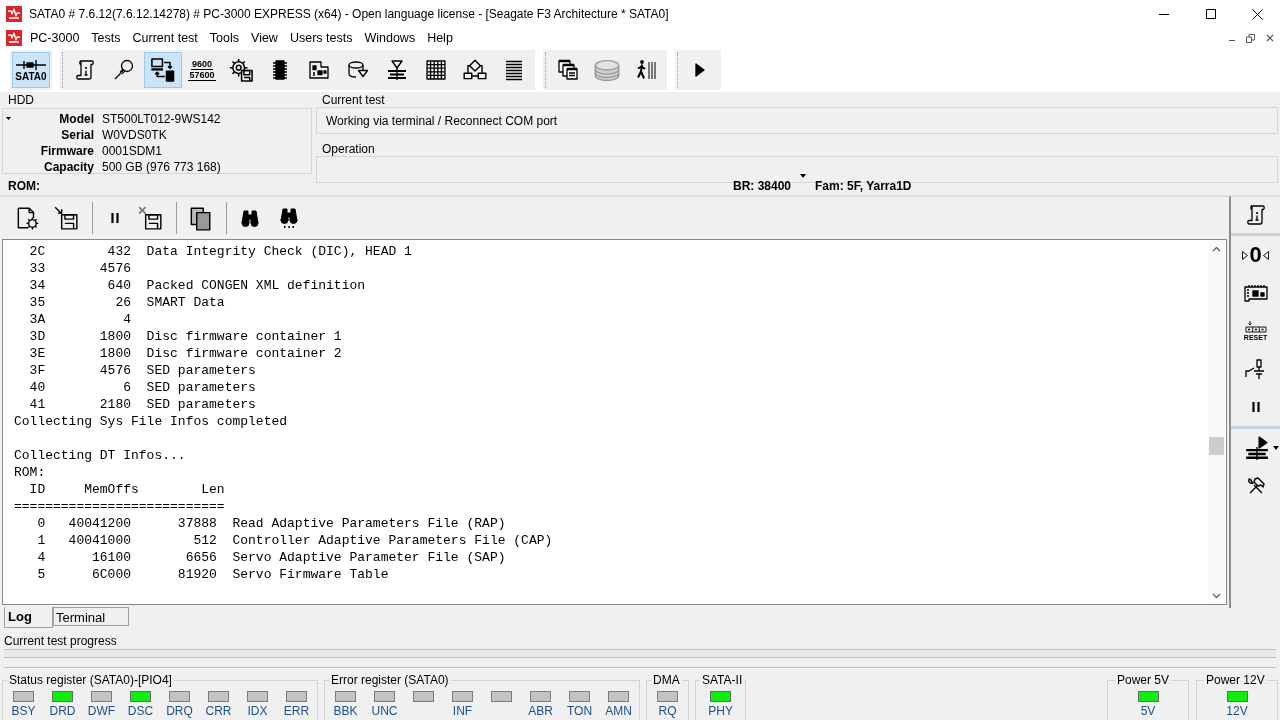  What do you see at coordinates (24, 186) in the screenshot?
I see `area-label: ROM:` at bounding box center [24, 186].